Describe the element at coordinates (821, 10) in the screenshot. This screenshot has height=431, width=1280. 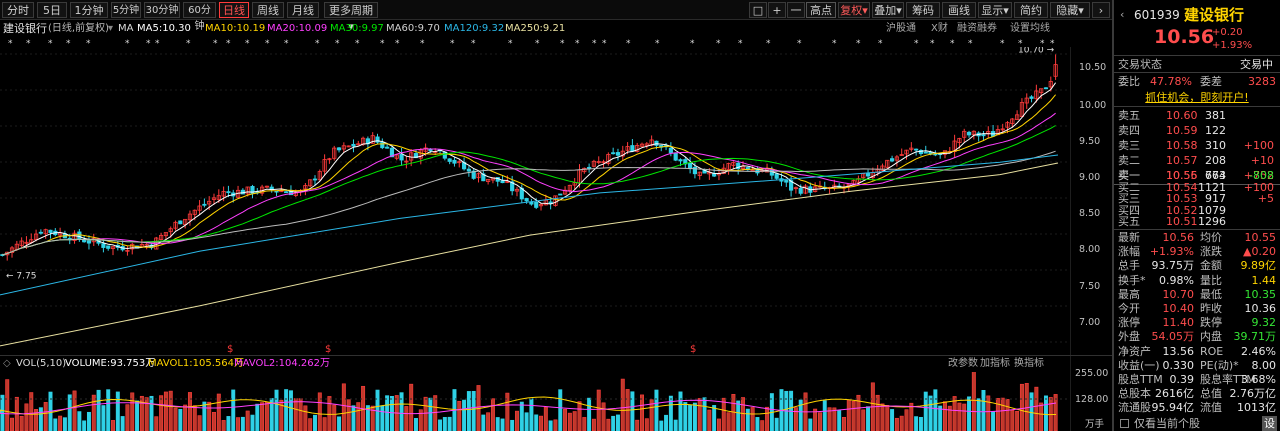
I see `high-point-button: 高点` at that location.